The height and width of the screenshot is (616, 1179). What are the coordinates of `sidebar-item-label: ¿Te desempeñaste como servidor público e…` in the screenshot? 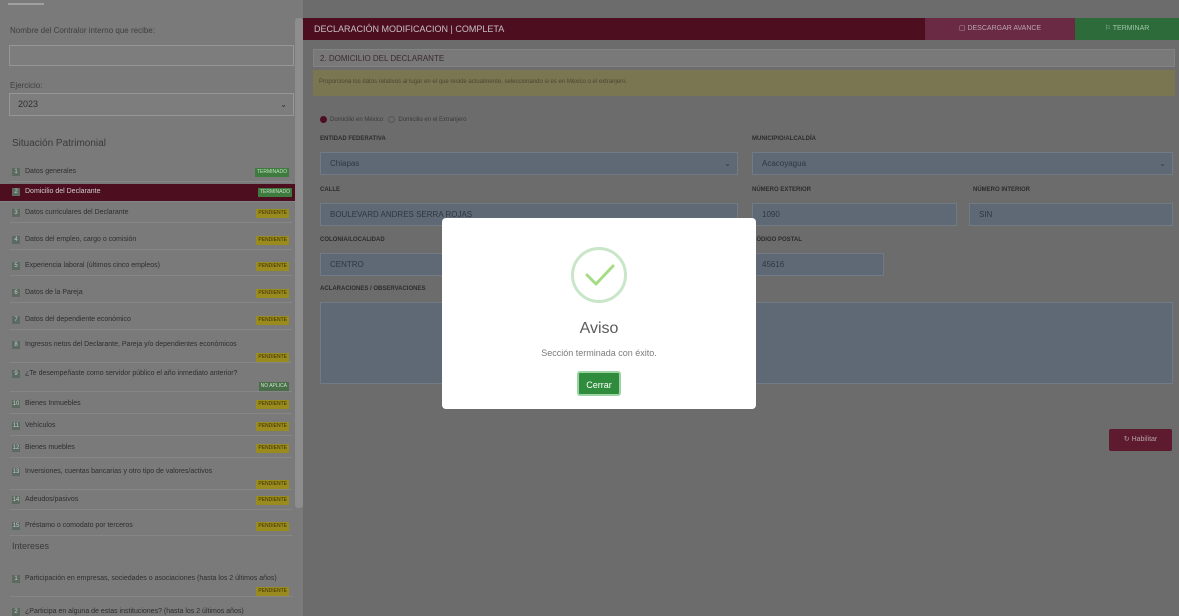 It's located at (131, 373).